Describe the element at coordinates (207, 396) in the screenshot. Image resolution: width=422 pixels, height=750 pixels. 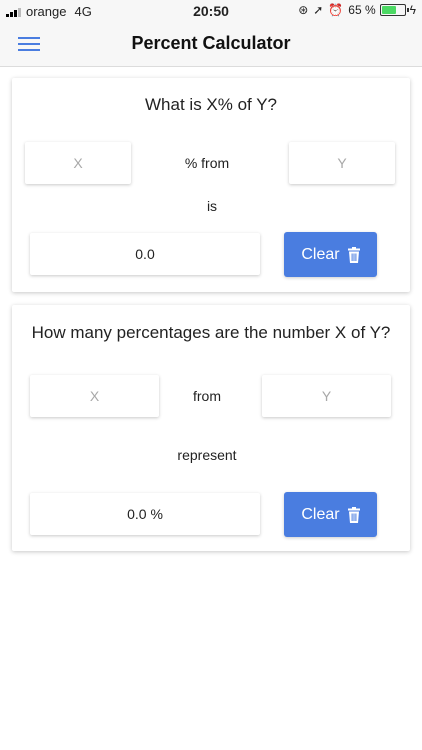
I see `from-label: from` at that location.